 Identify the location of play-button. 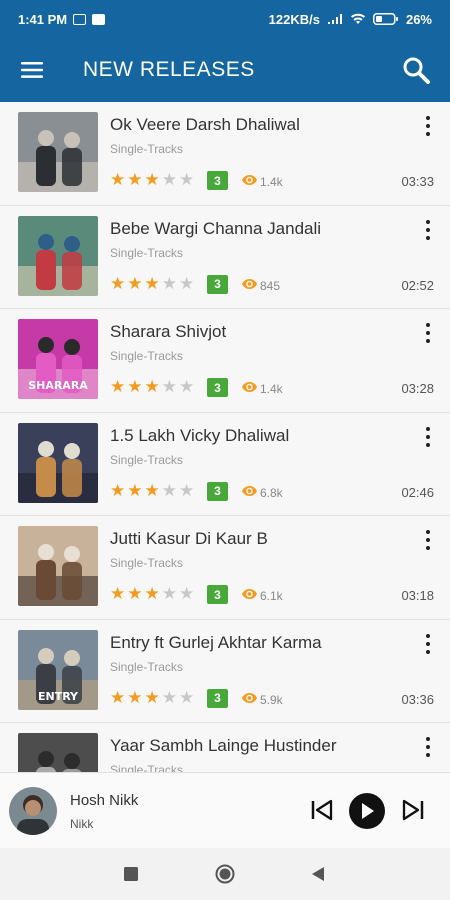
(367, 811).